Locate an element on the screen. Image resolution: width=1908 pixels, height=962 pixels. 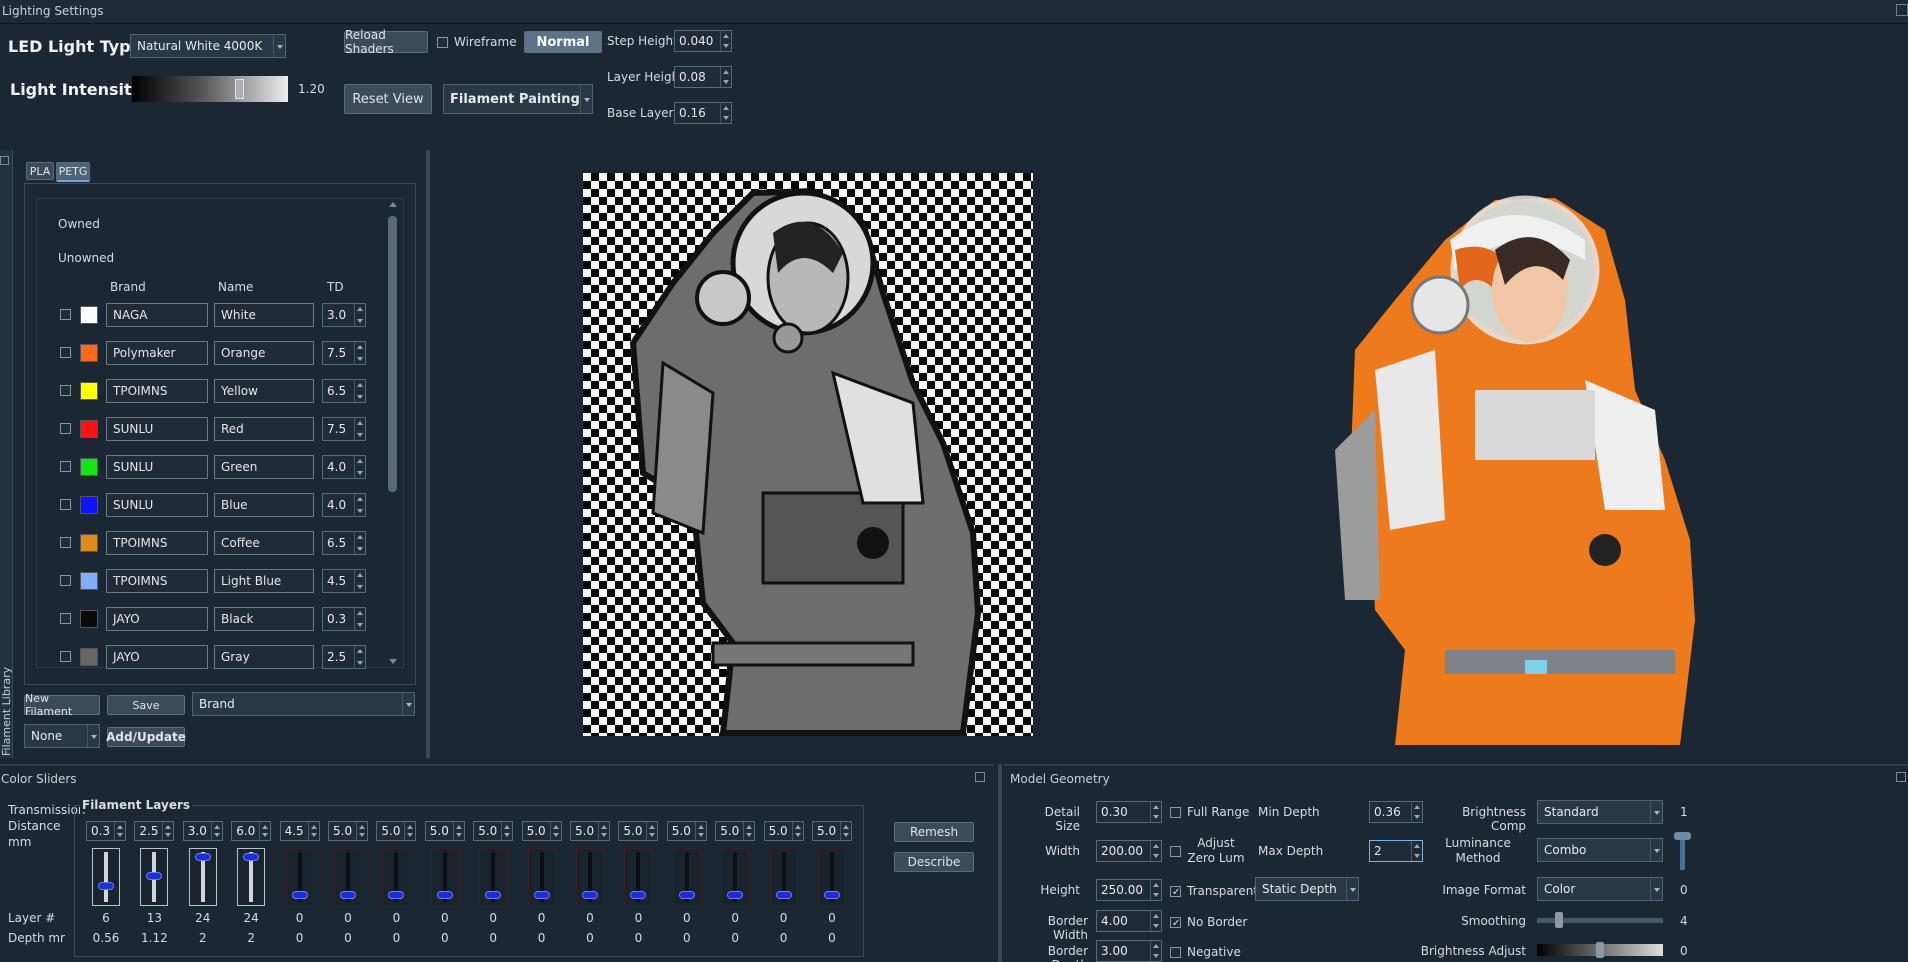
filament-row: TPOIMNS Yellow 6.5 is located at coordinates (218, 391).